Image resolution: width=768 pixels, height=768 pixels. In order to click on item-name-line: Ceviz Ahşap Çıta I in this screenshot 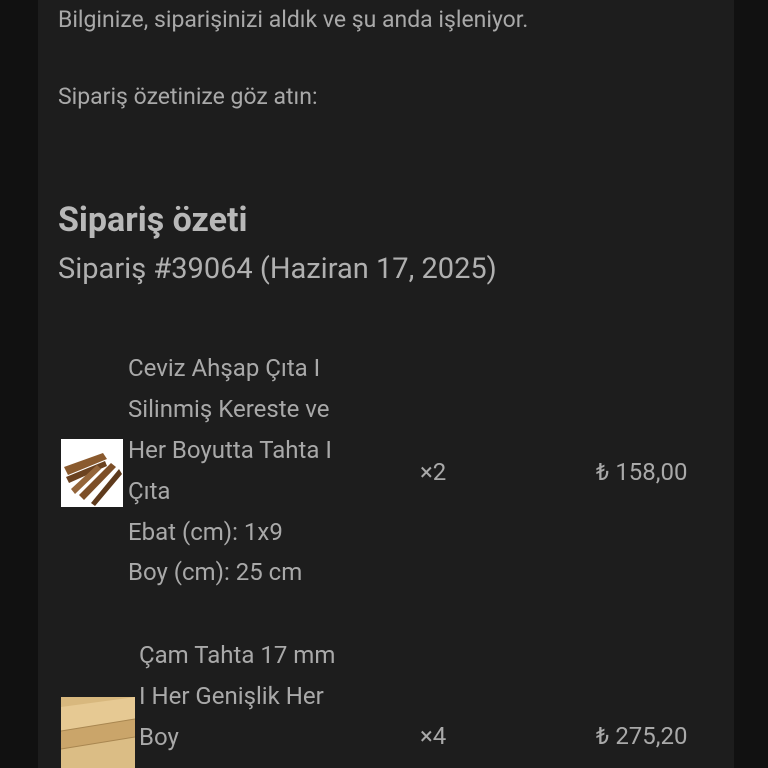, I will do `click(224, 368)`.